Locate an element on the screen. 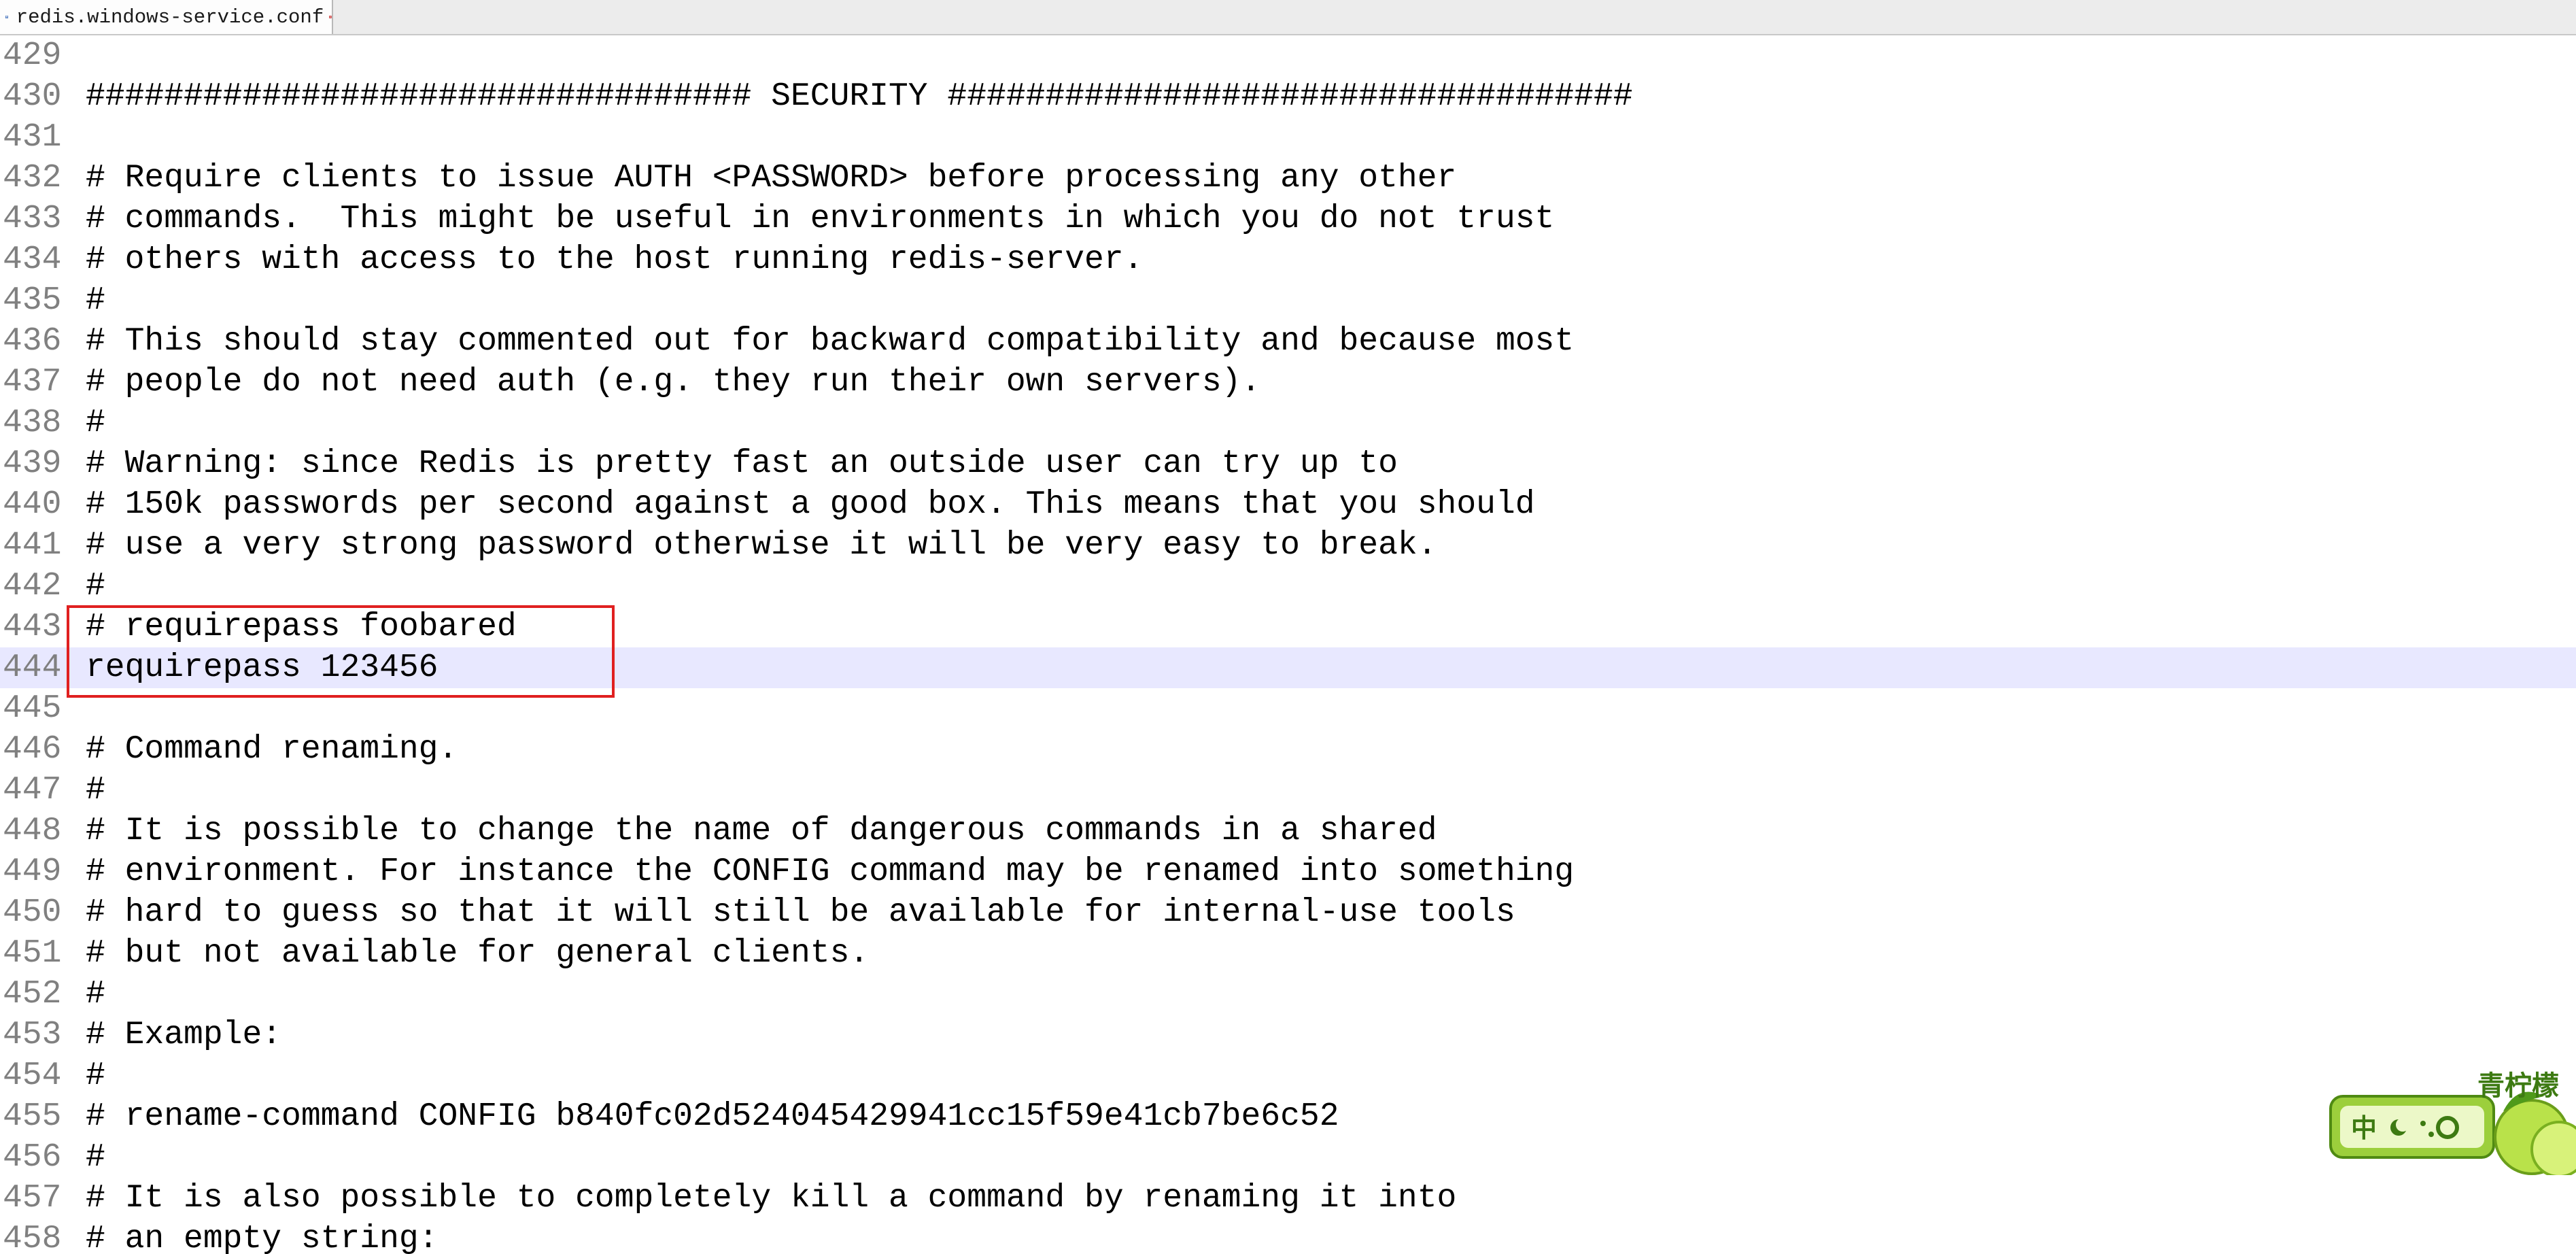  editor-line: 446 # Command renaming. is located at coordinates (1288, 749).